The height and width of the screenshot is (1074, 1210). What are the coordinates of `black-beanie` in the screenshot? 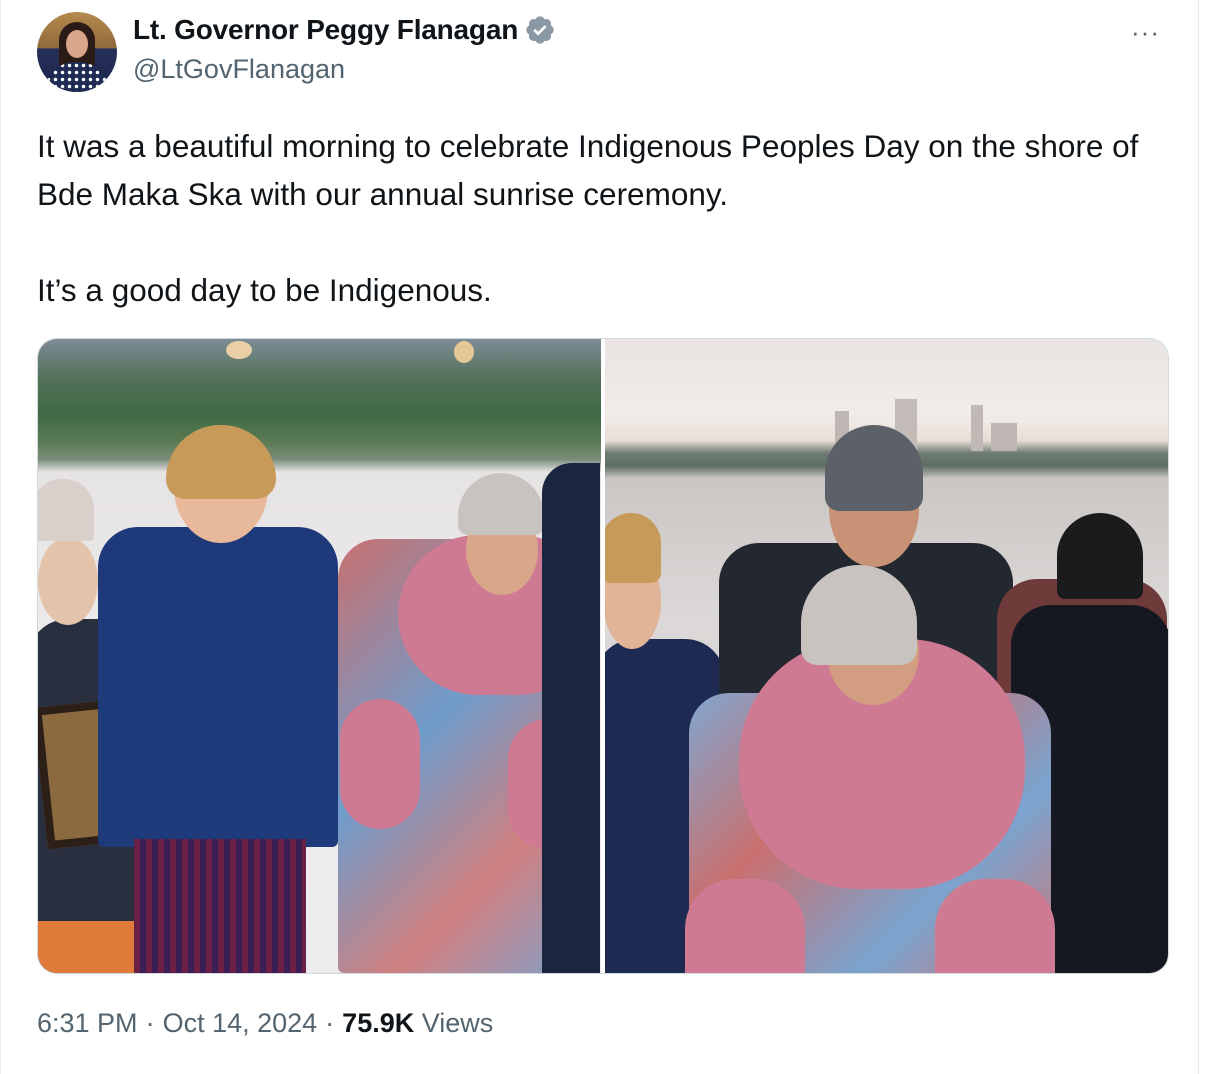 It's located at (1100, 556).